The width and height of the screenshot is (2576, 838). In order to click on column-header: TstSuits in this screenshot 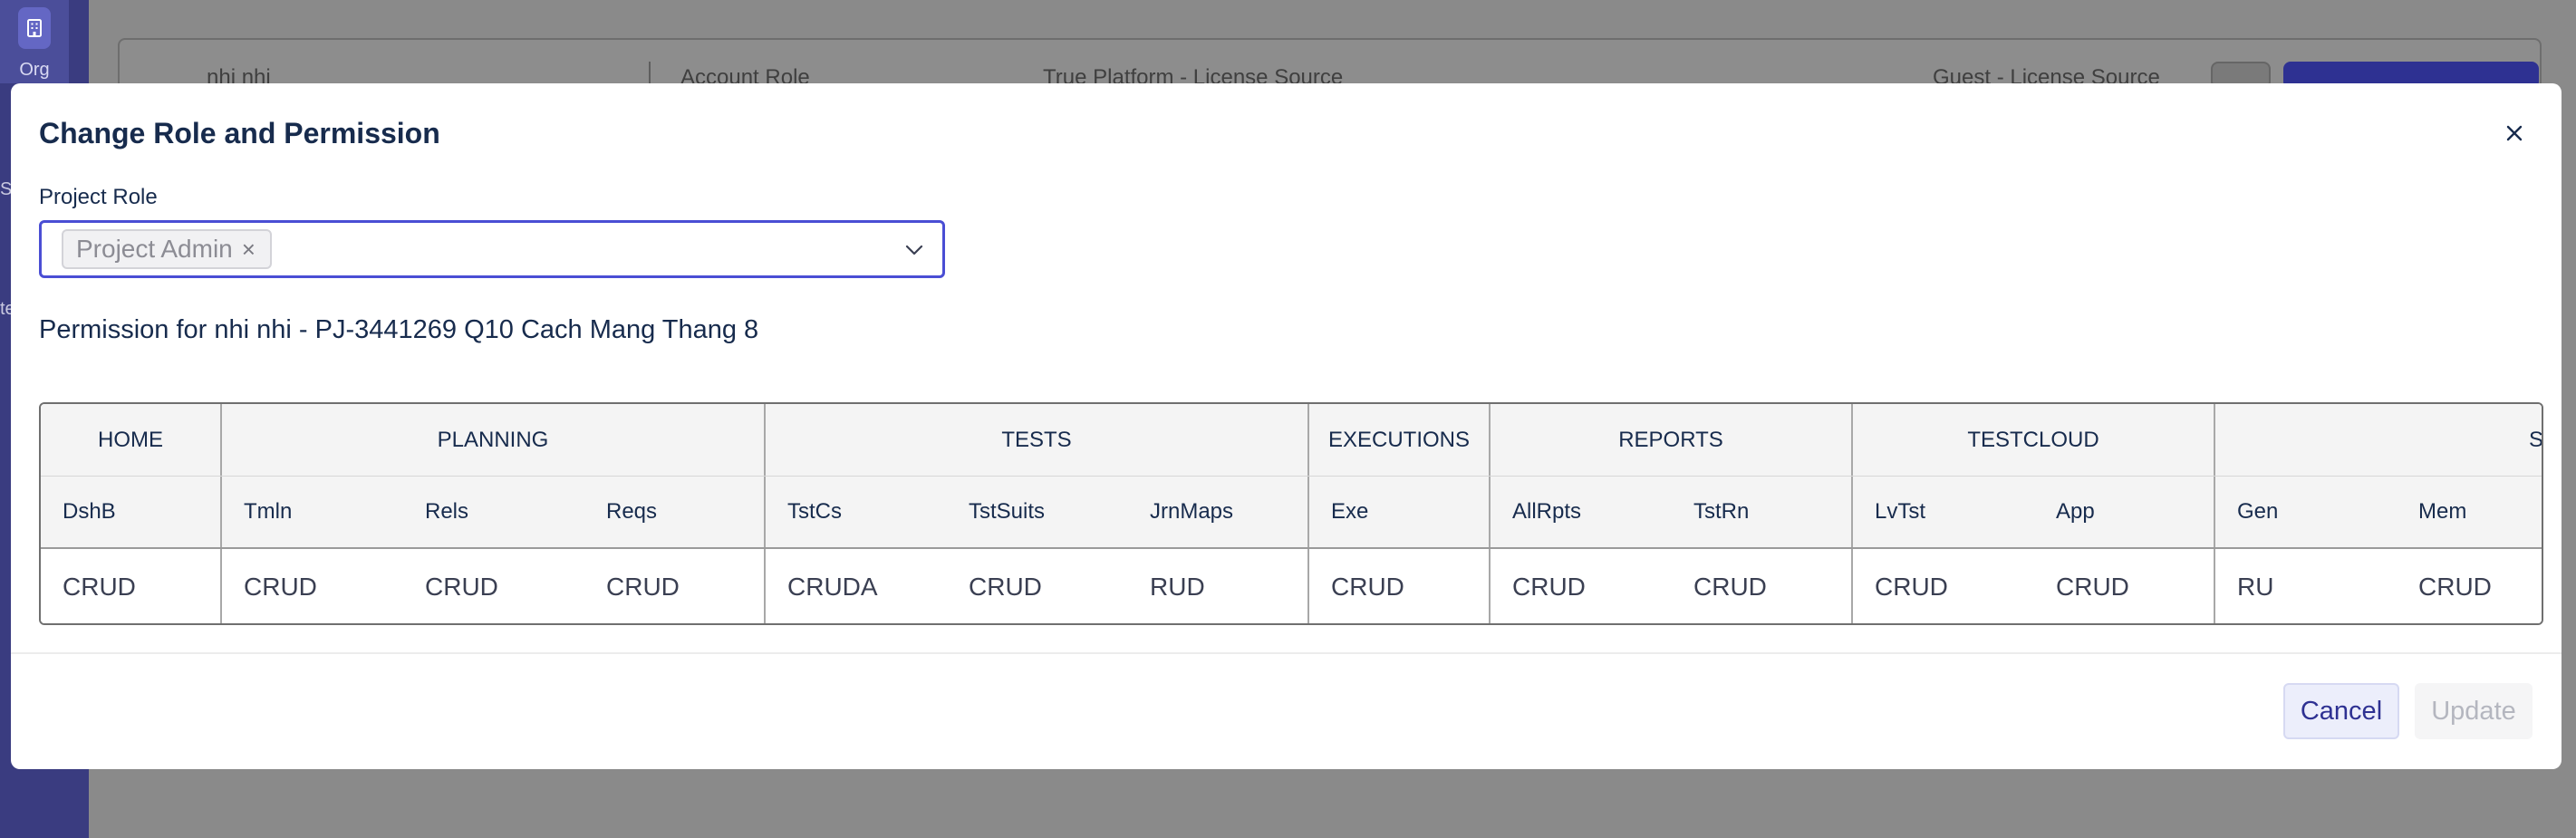, I will do `click(1007, 511)`.